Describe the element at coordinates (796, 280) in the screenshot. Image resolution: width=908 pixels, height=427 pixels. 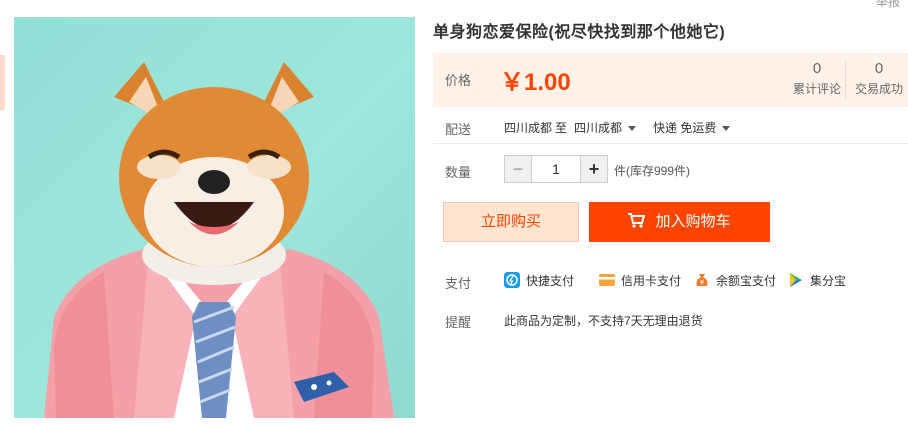
I see `jifenbao-icon` at that location.